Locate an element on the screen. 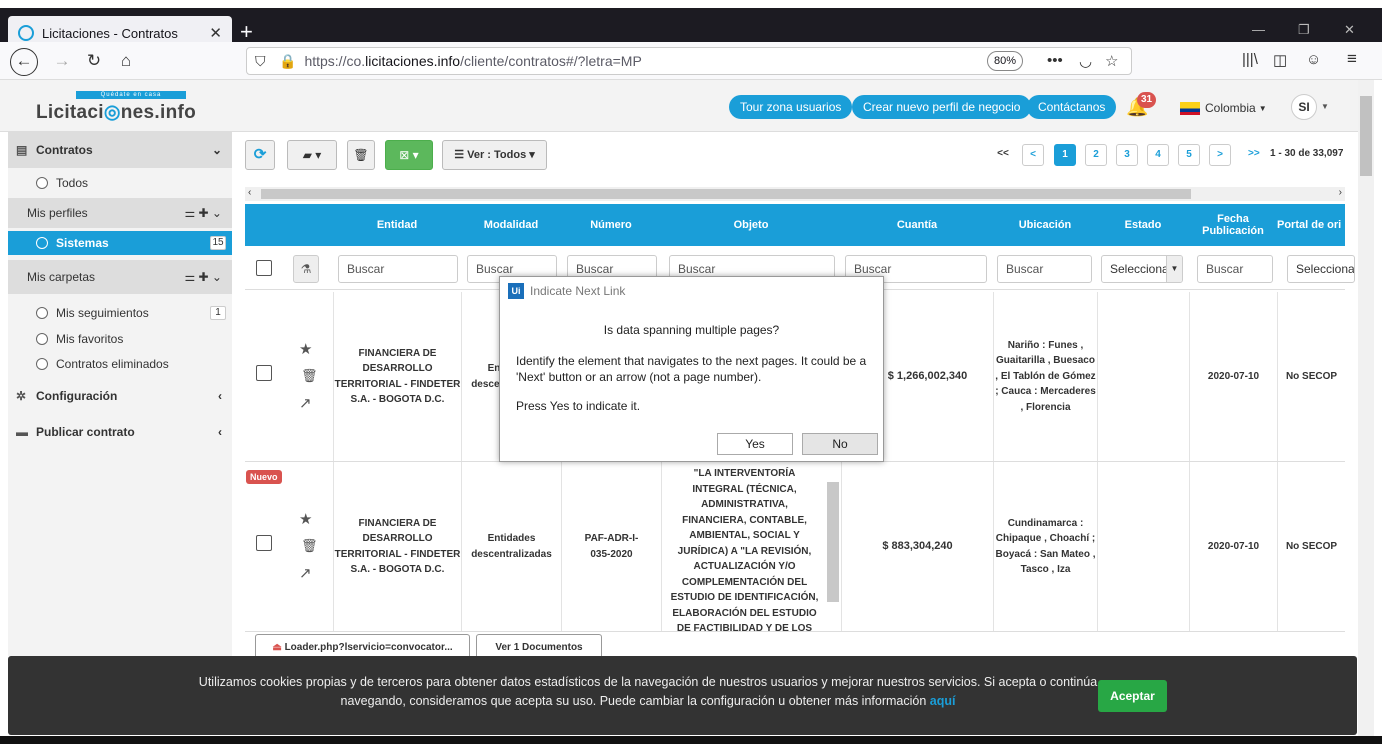  home-icon: ⌂ is located at coordinates (126, 62).